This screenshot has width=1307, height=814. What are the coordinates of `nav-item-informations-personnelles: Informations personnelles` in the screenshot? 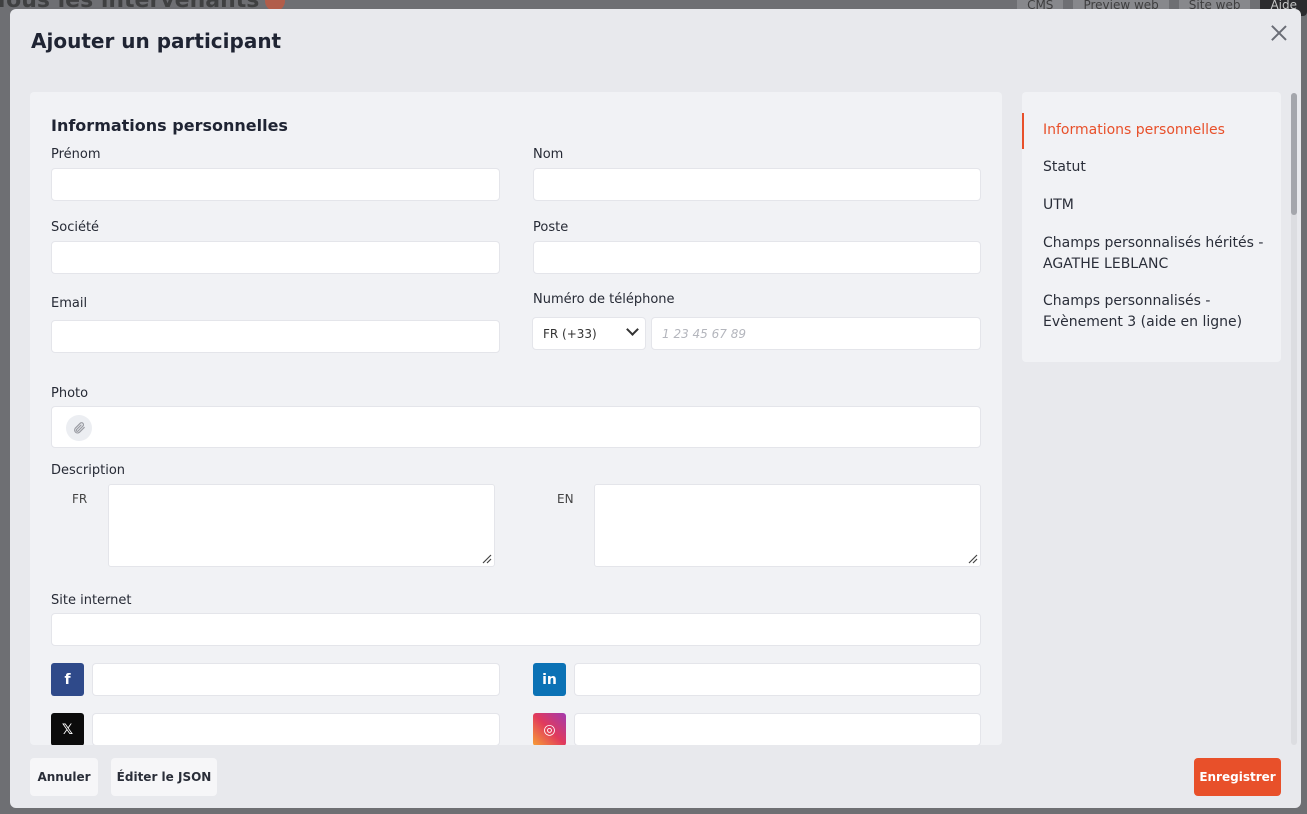 It's located at (1158, 130).